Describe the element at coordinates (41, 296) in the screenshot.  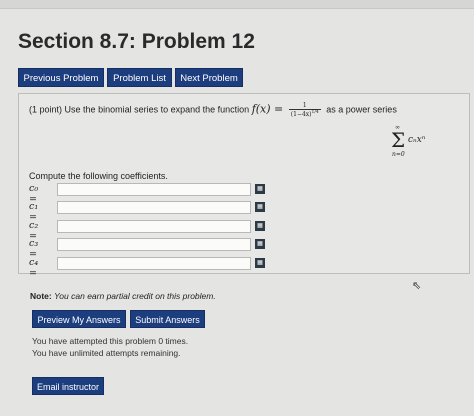
I see `note-label: Note:` at that location.